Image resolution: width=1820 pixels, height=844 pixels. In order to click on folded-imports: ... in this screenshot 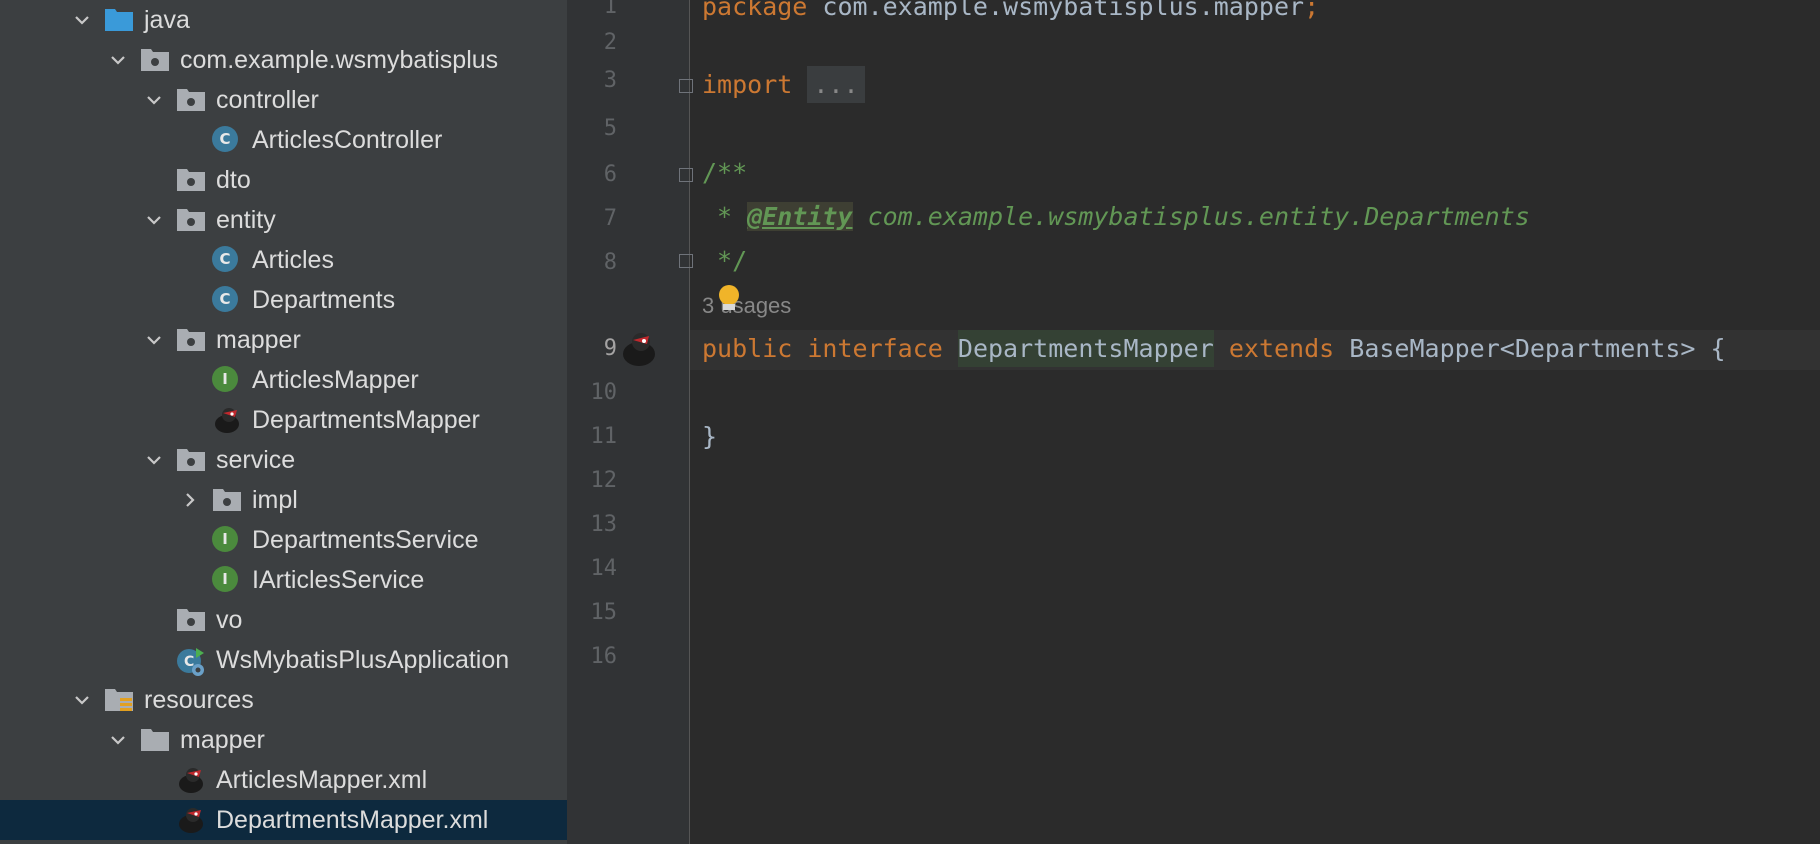, I will do `click(836, 84)`.